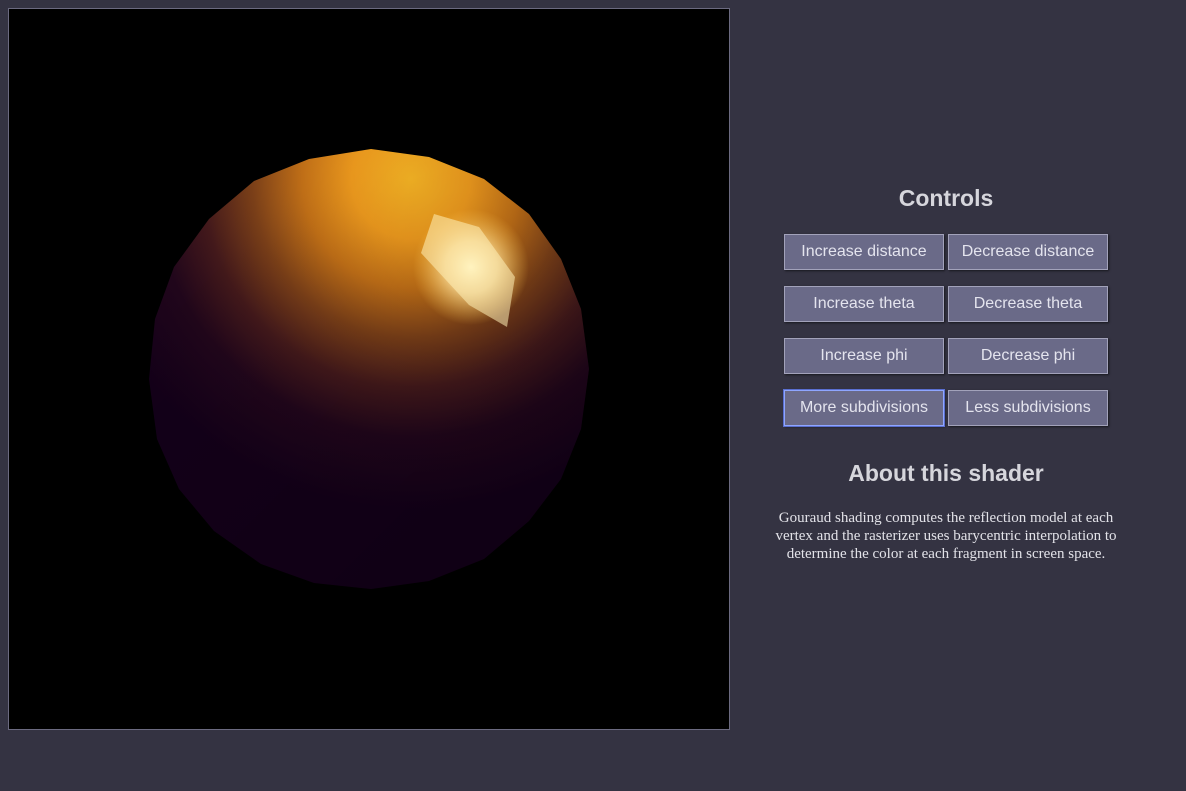 The image size is (1186, 791). What do you see at coordinates (1028, 356) in the screenshot?
I see `decrease-phi-button: Decrease phi` at bounding box center [1028, 356].